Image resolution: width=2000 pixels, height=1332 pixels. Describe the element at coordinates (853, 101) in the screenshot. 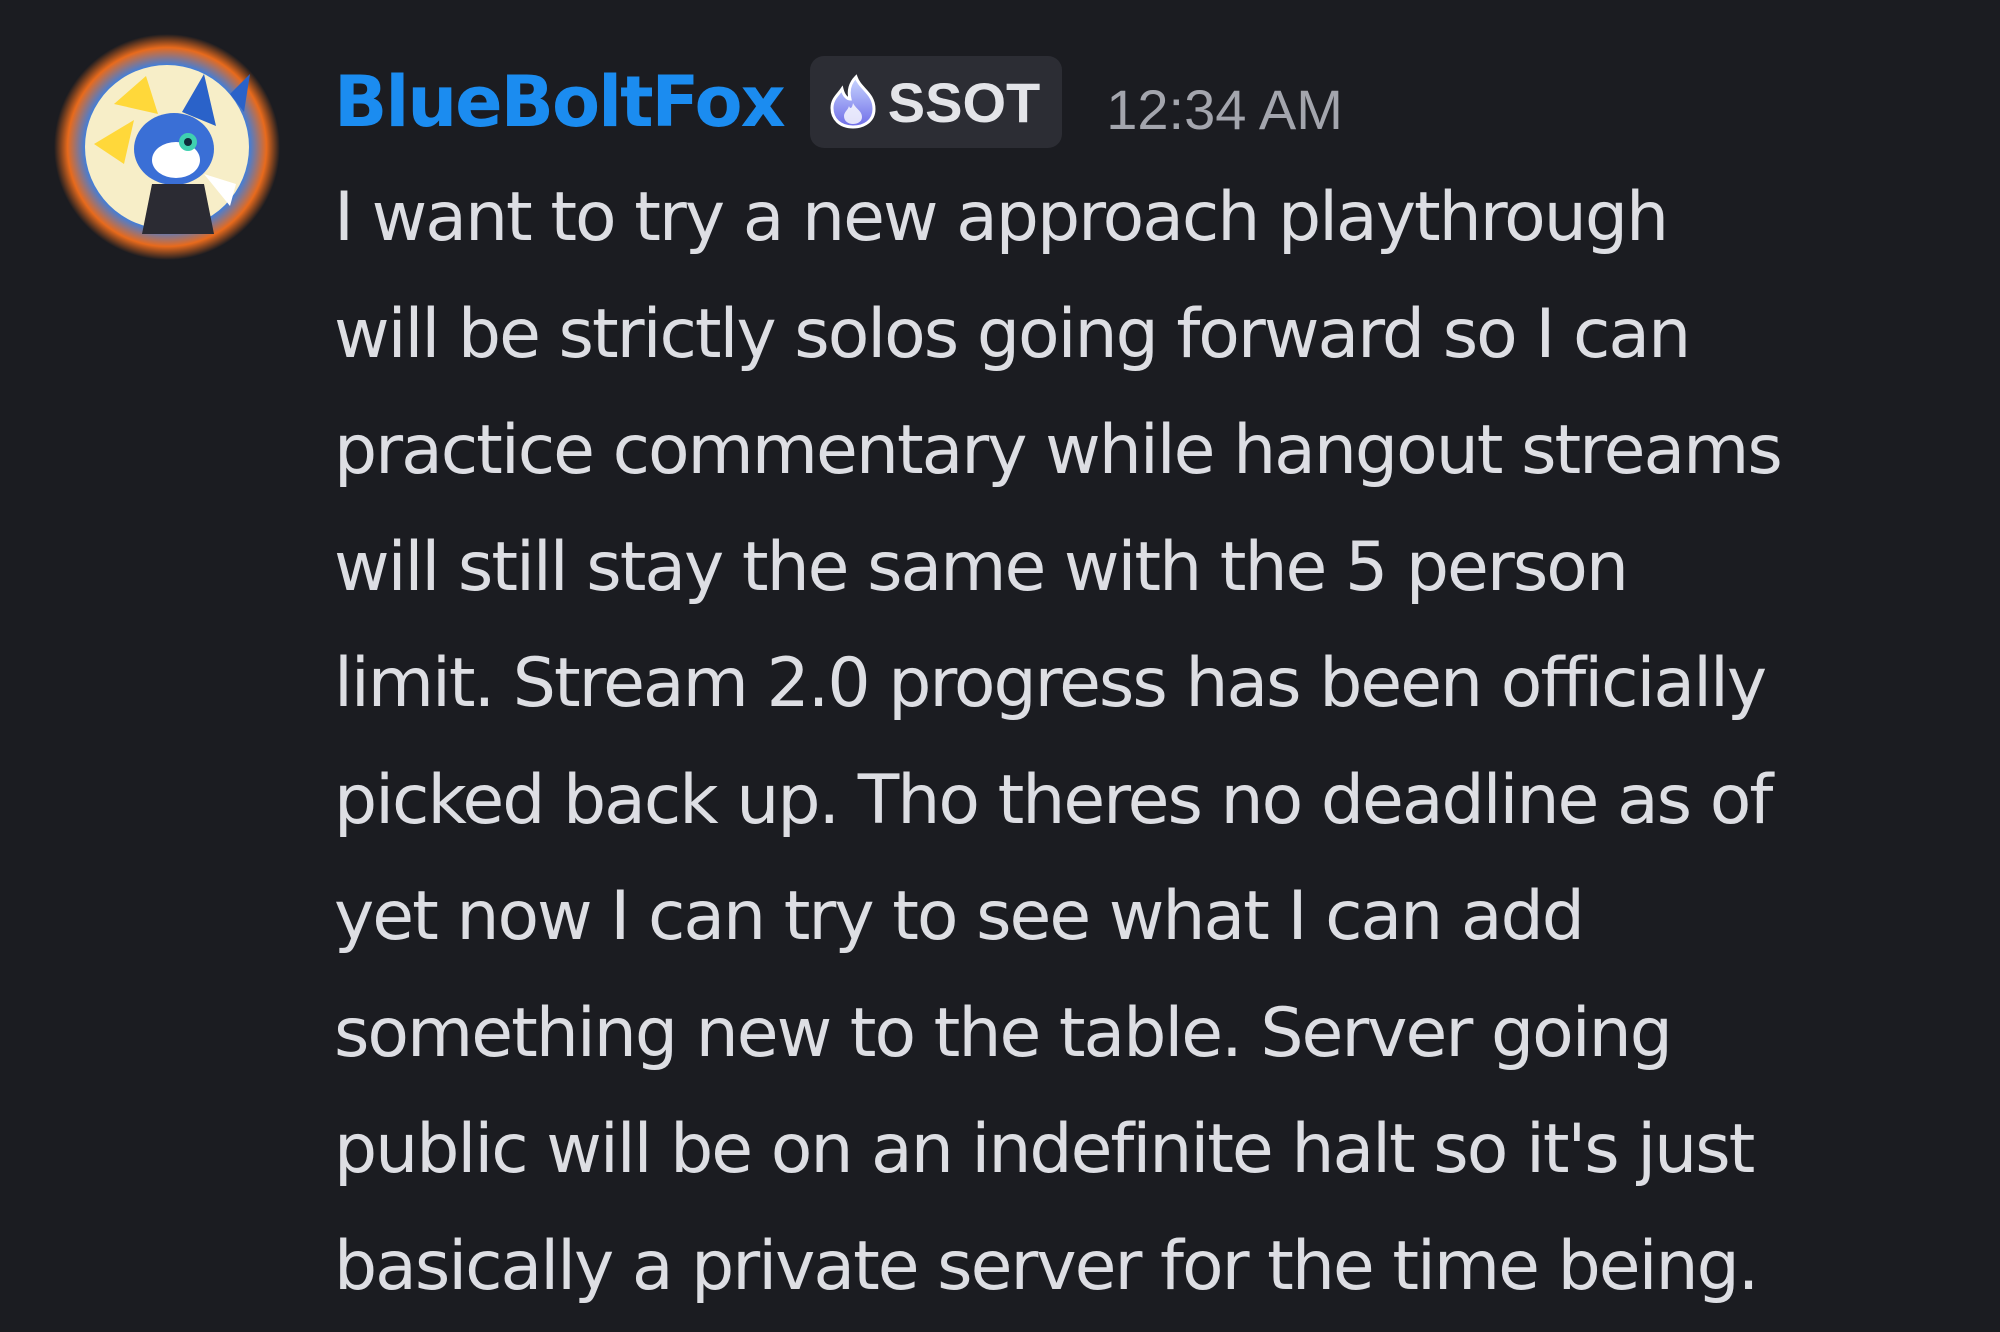

I see `flame-icon` at that location.